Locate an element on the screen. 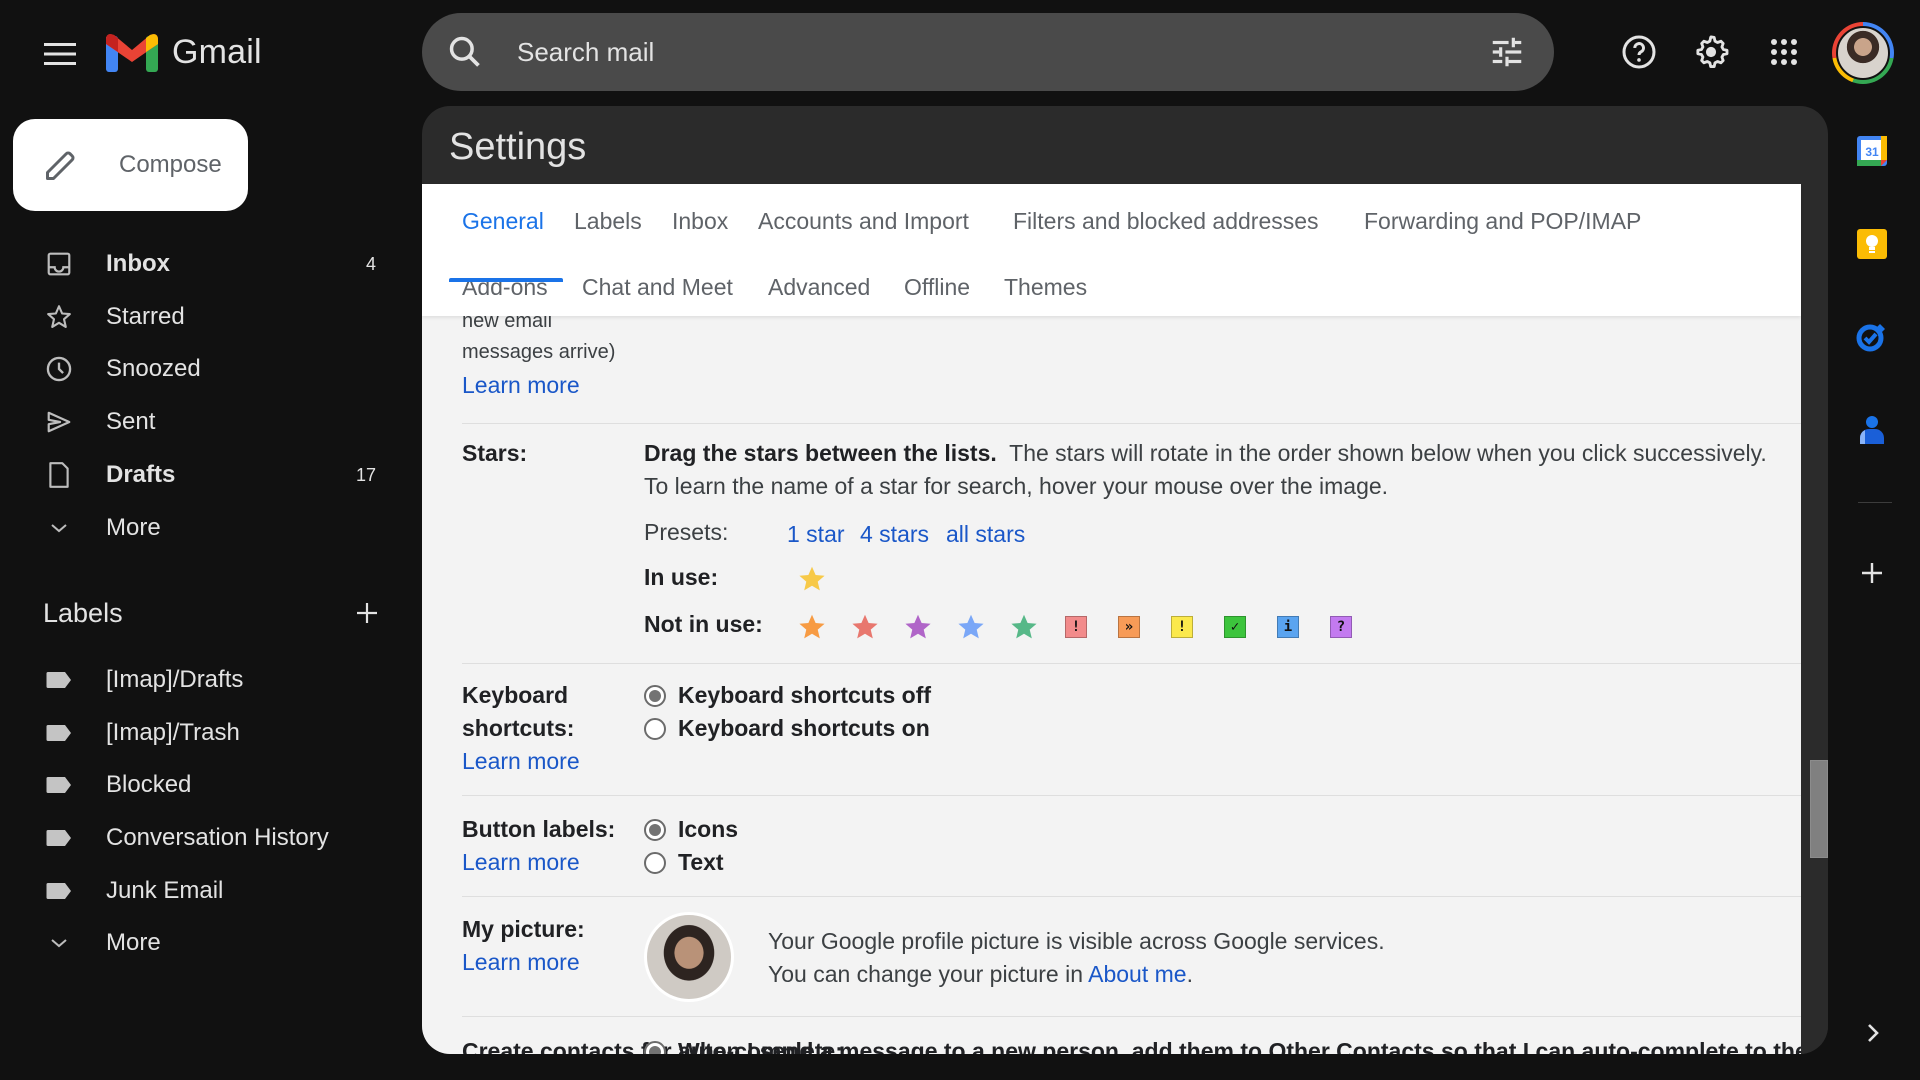 The width and height of the screenshot is (1920, 1080). tasks-app-button is located at coordinates (1872, 337).